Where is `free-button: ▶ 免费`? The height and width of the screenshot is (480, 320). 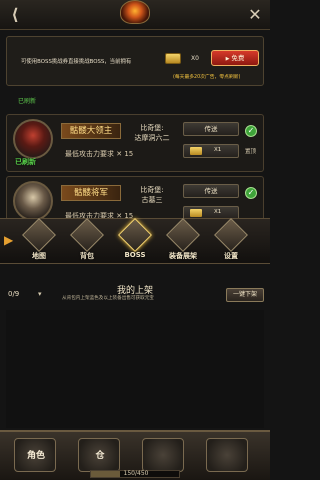 free-button: ▶ 免费 is located at coordinates (235, 58).